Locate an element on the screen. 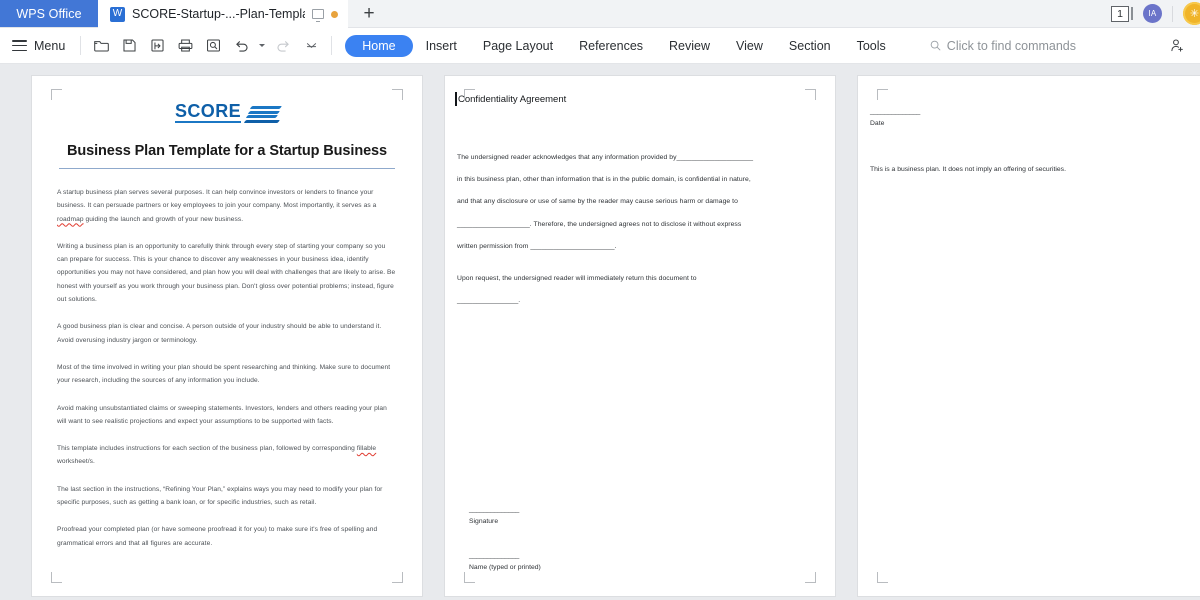 The height and width of the screenshot is (600, 1200). new-tab-button: + is located at coordinates (369, 13).